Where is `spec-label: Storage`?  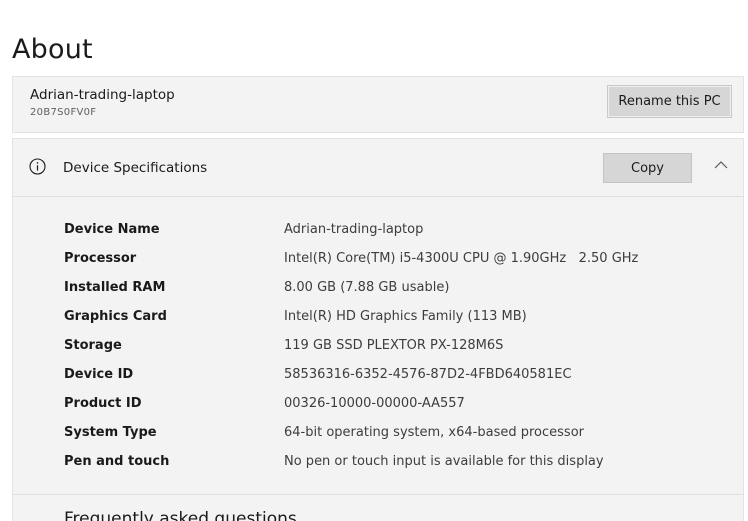
spec-label: Storage is located at coordinates (93, 345).